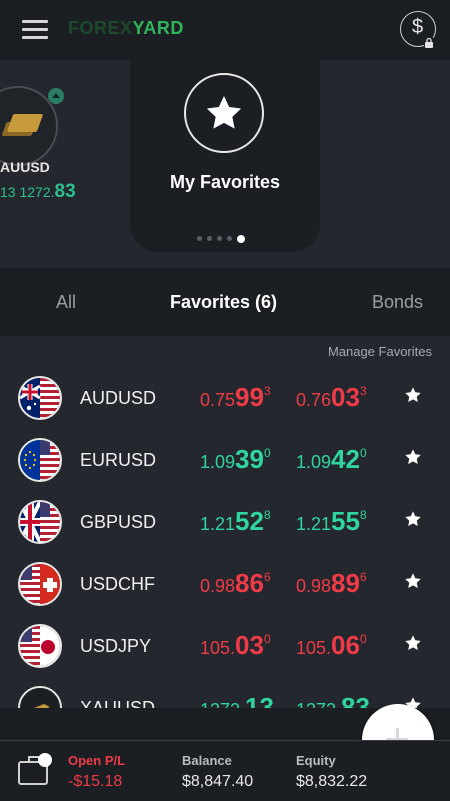 The height and width of the screenshot is (801, 450). I want to click on bid-price-pips: 52, so click(249, 521).